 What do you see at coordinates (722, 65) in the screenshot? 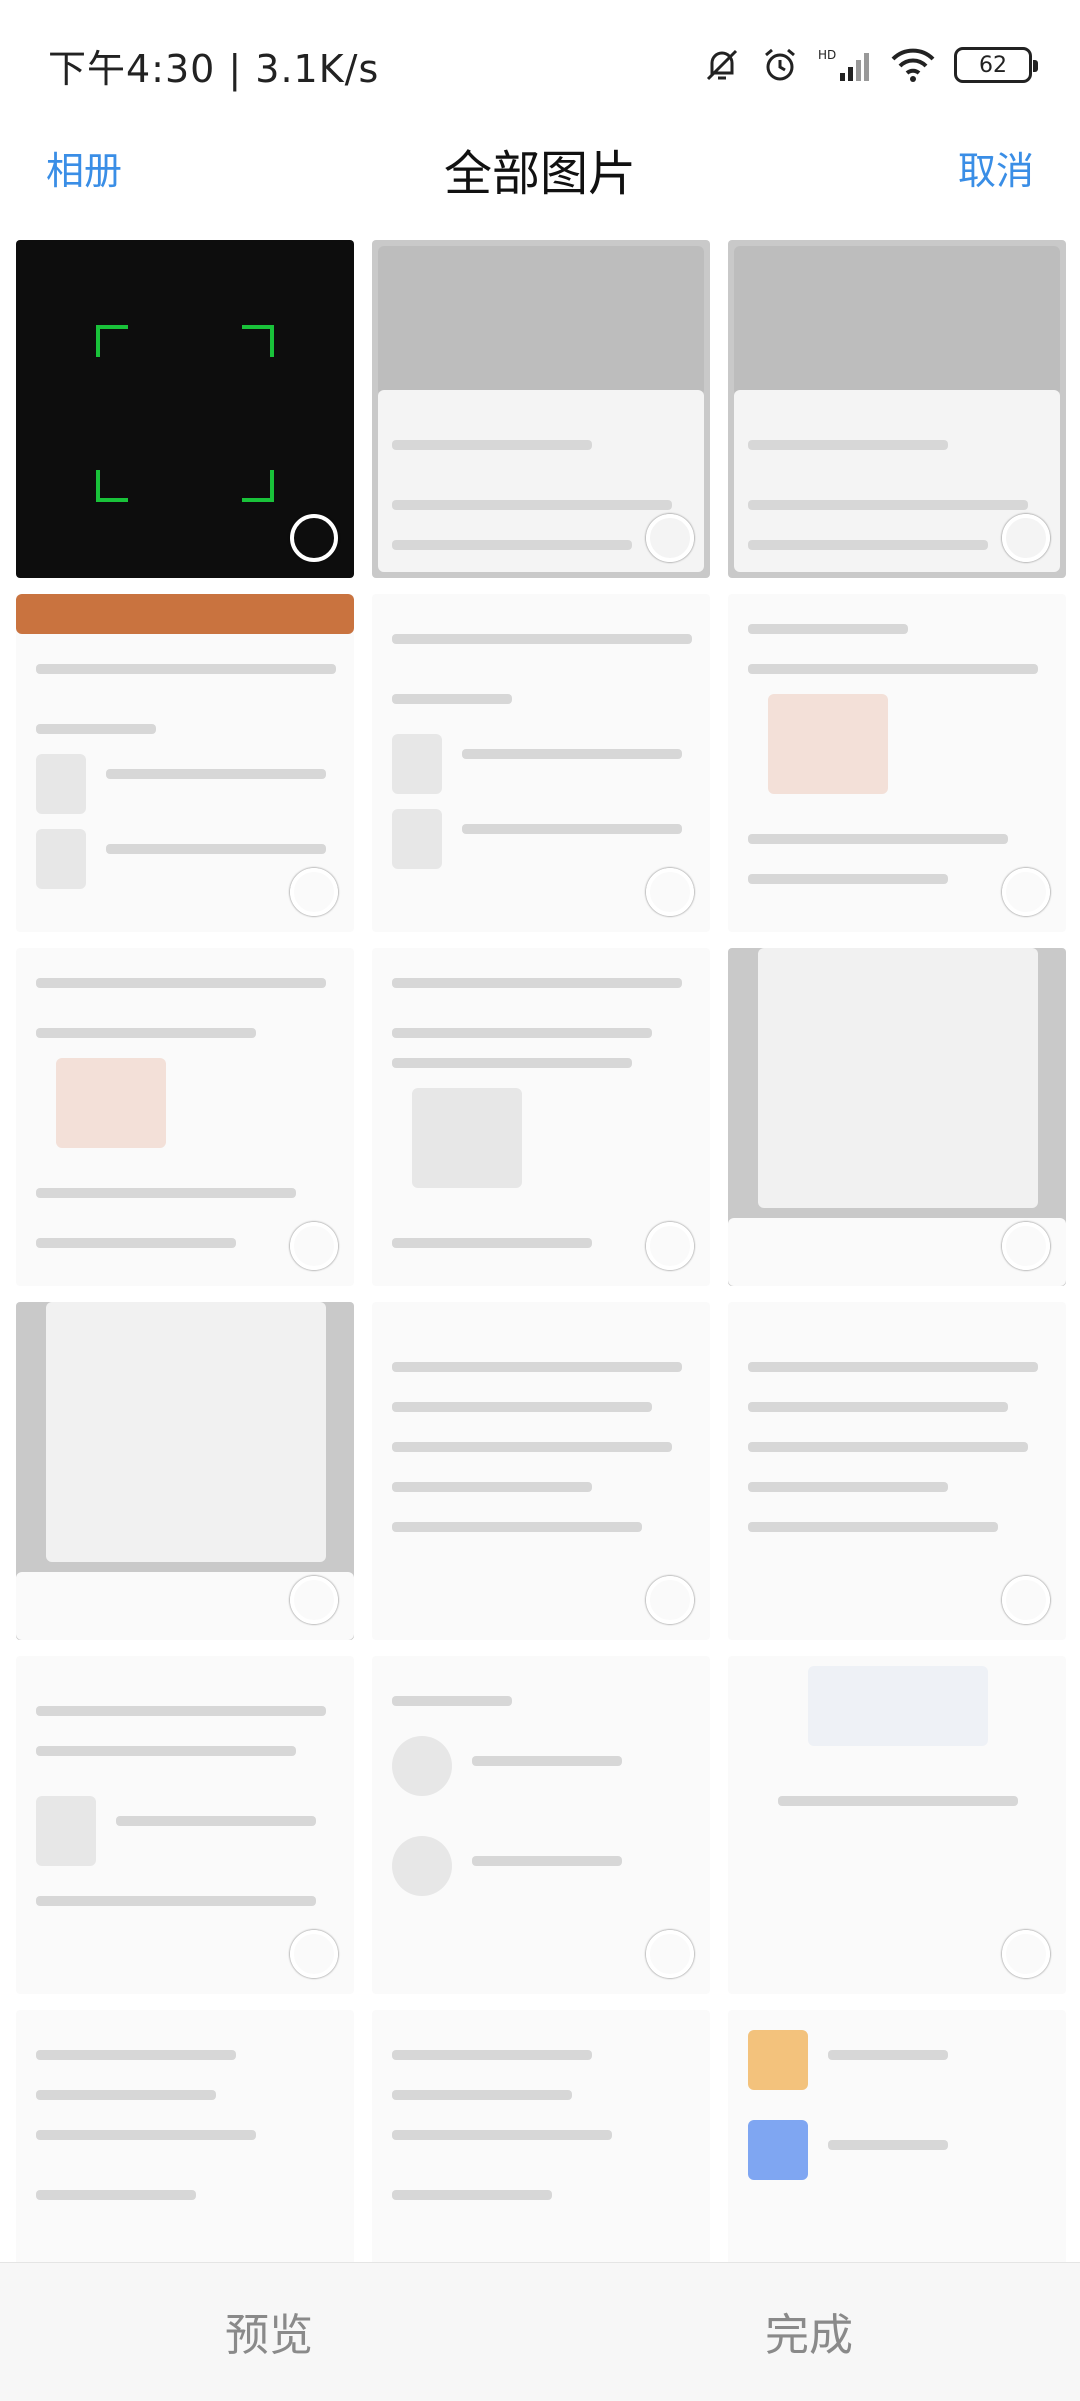
I see `mute-bell-icon` at bounding box center [722, 65].